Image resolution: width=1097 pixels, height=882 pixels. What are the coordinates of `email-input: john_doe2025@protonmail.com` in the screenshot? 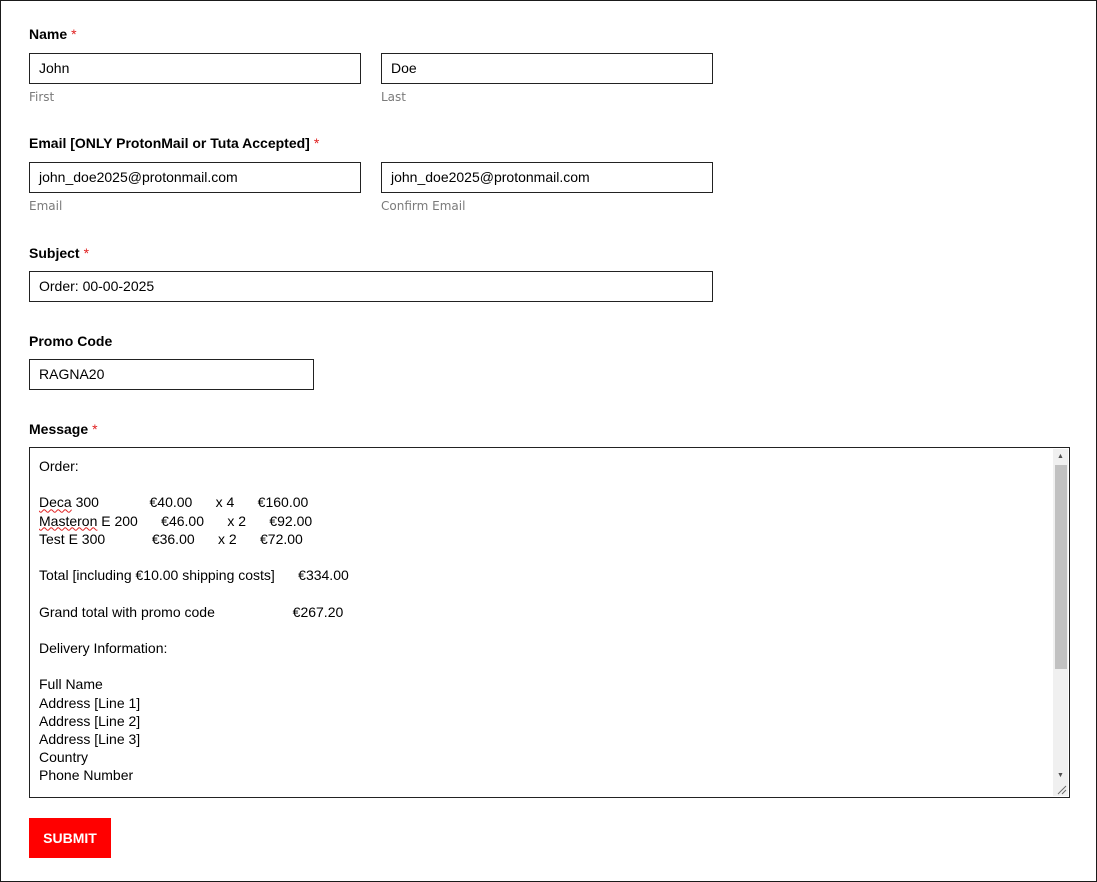 It's located at (195, 177).